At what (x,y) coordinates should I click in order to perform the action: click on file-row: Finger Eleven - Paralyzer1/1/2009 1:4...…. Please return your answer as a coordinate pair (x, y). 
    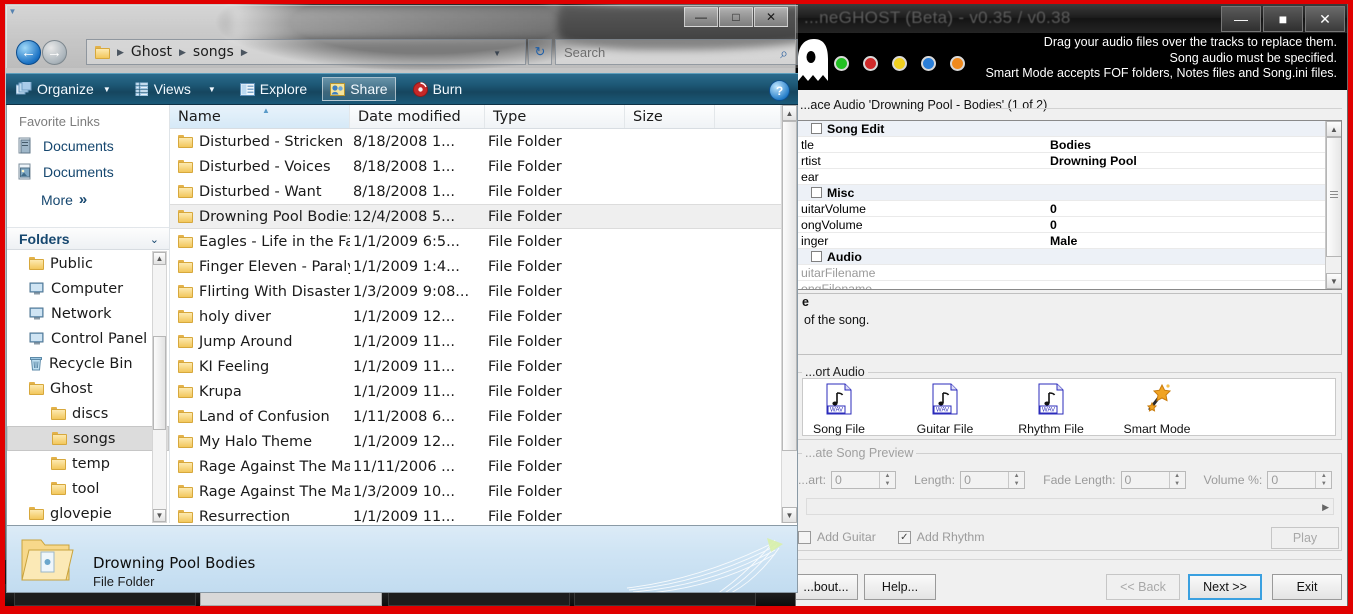
    Looking at the image, I should click on (475, 266).